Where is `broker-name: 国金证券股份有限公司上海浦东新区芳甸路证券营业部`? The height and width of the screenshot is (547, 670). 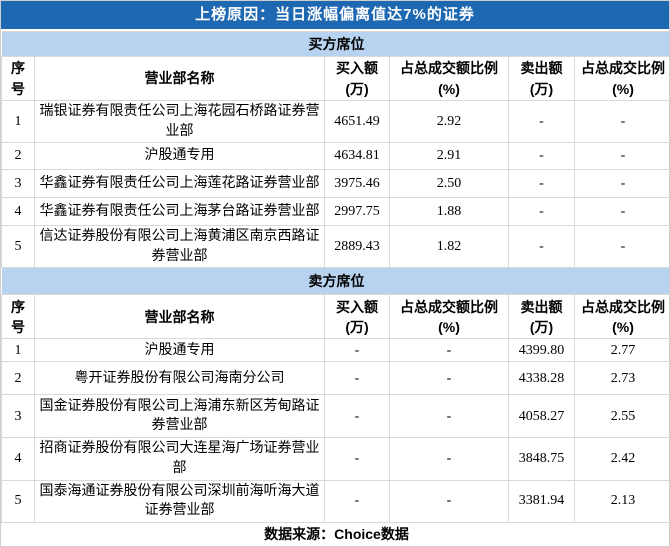 broker-name: 国金证券股份有限公司上海浦东新区芳甸路证券营业部 is located at coordinates (179, 416).